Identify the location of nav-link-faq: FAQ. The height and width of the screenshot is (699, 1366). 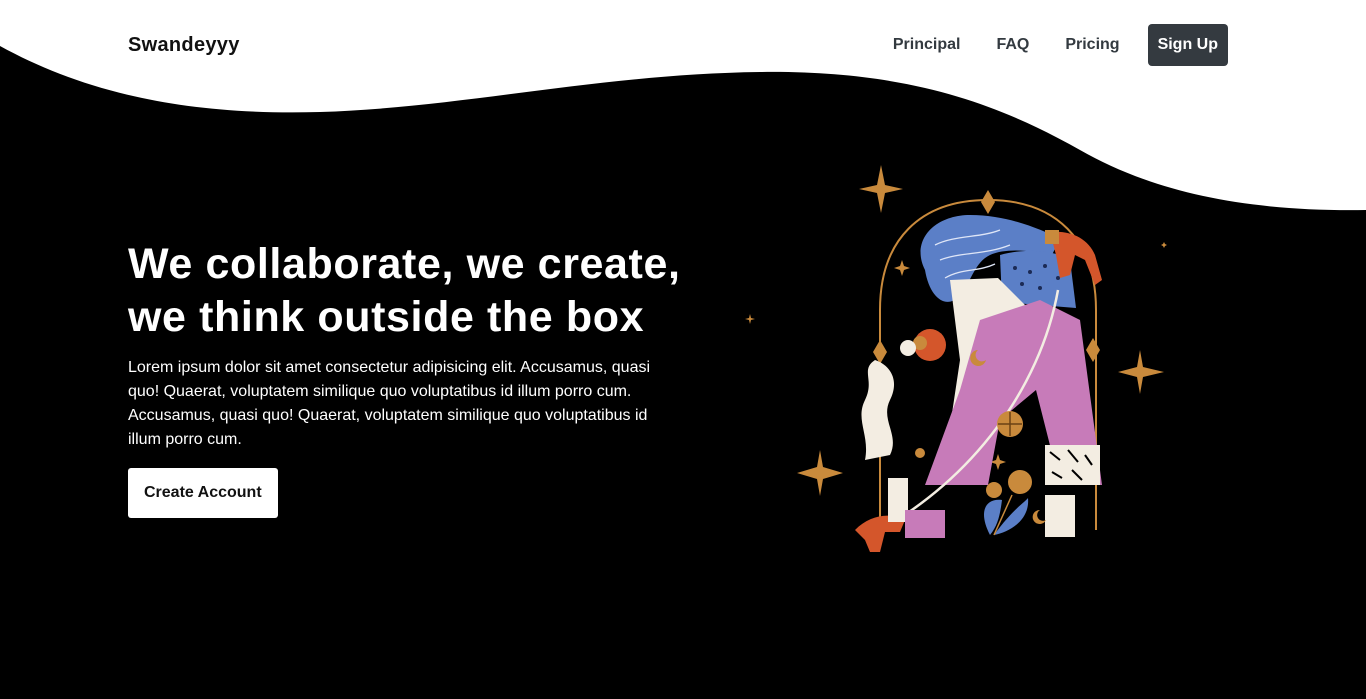
(1012, 45).